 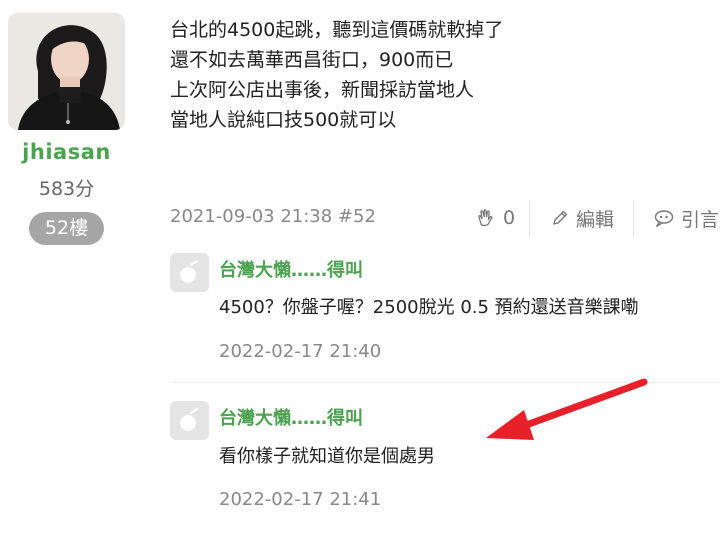 What do you see at coordinates (567, 409) in the screenshot?
I see `arrow-annotation` at bounding box center [567, 409].